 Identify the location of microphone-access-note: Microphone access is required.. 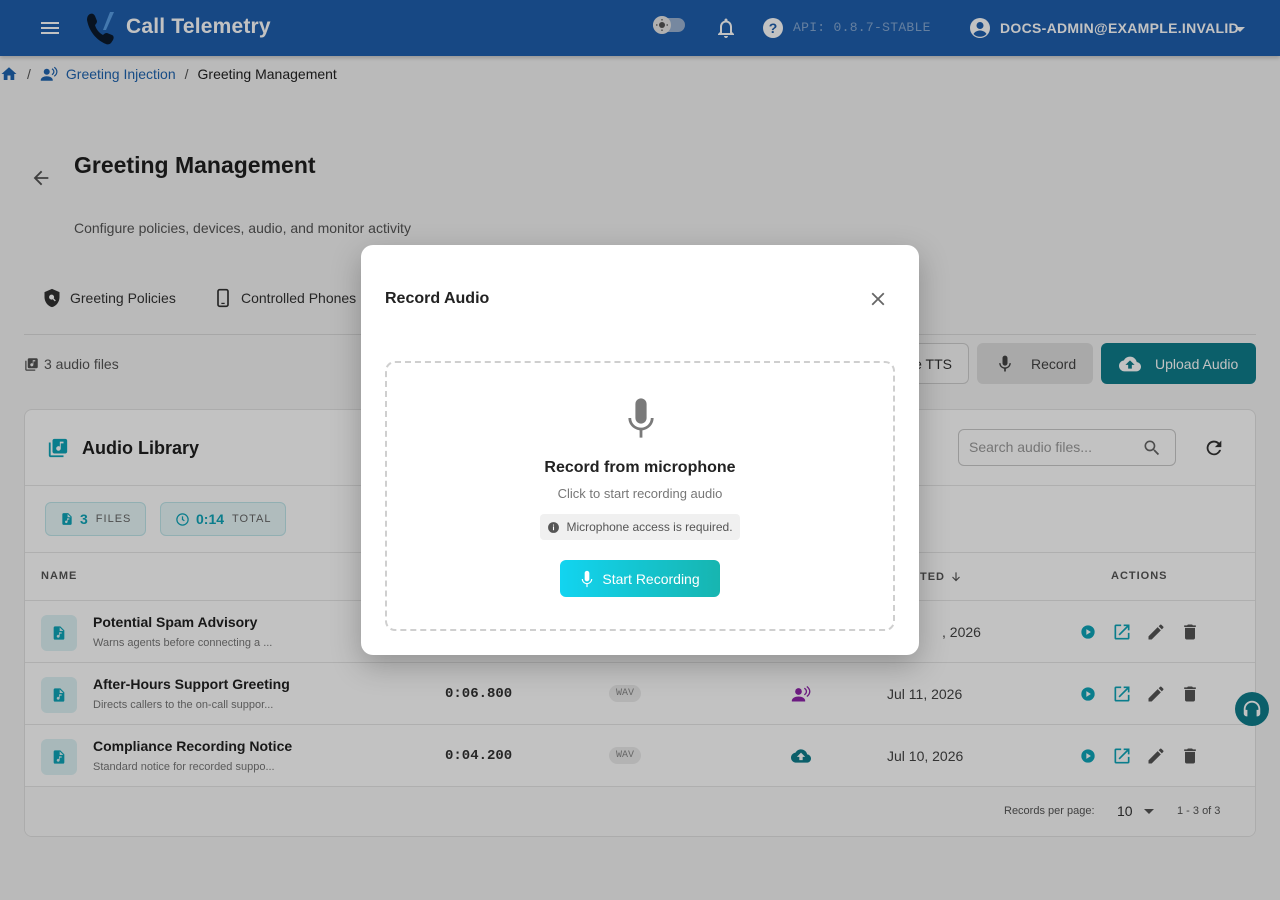
(640, 527).